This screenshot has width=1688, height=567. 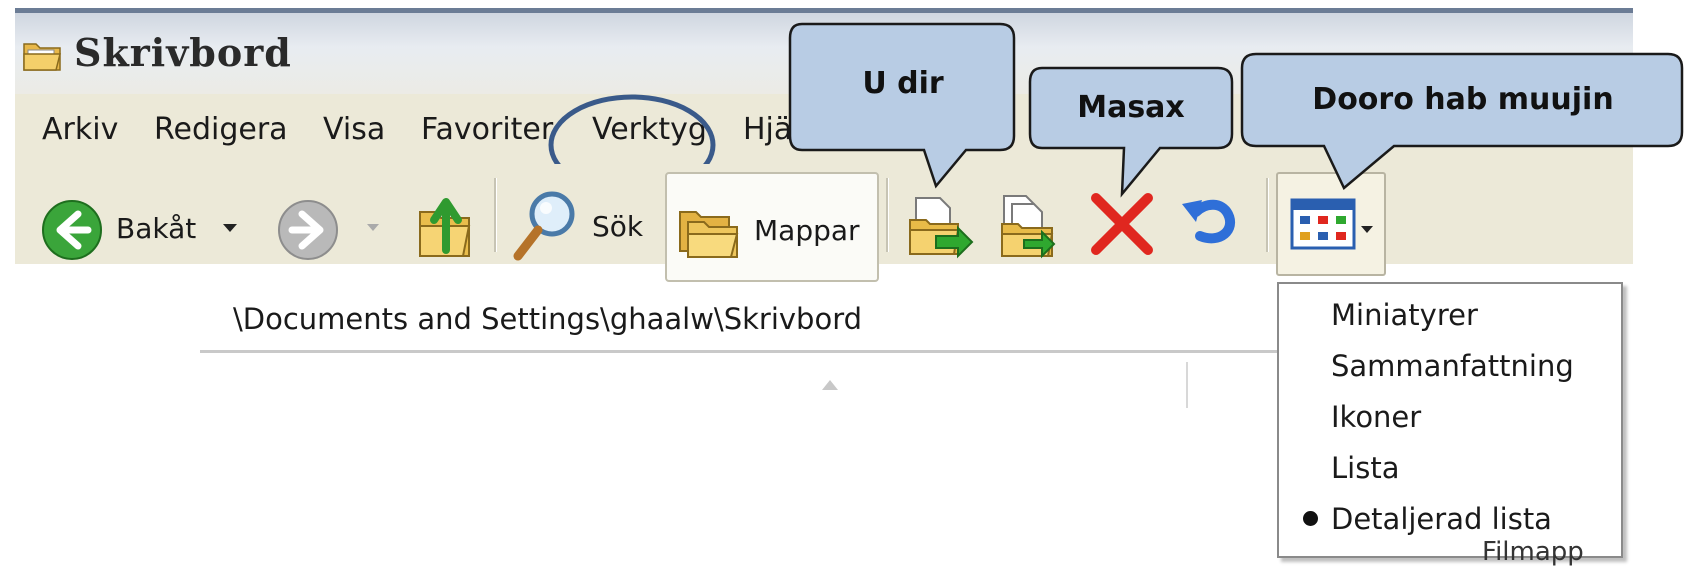 I want to click on view-option-miniatyrer: Miniatyrer, so click(x=1404, y=315).